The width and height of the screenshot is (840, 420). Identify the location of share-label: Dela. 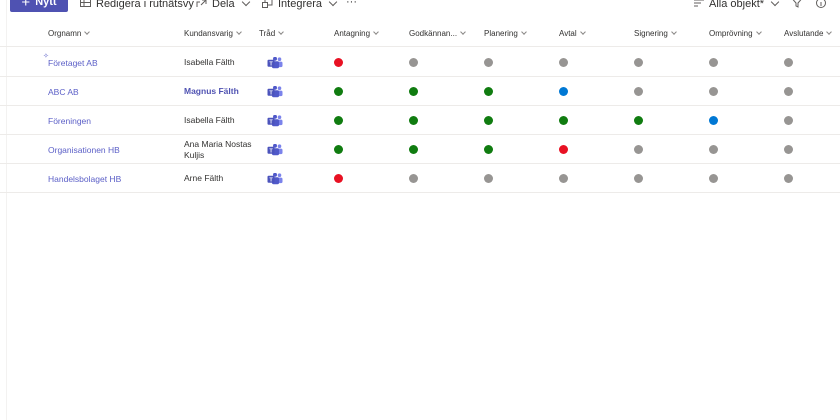
(223, 5).